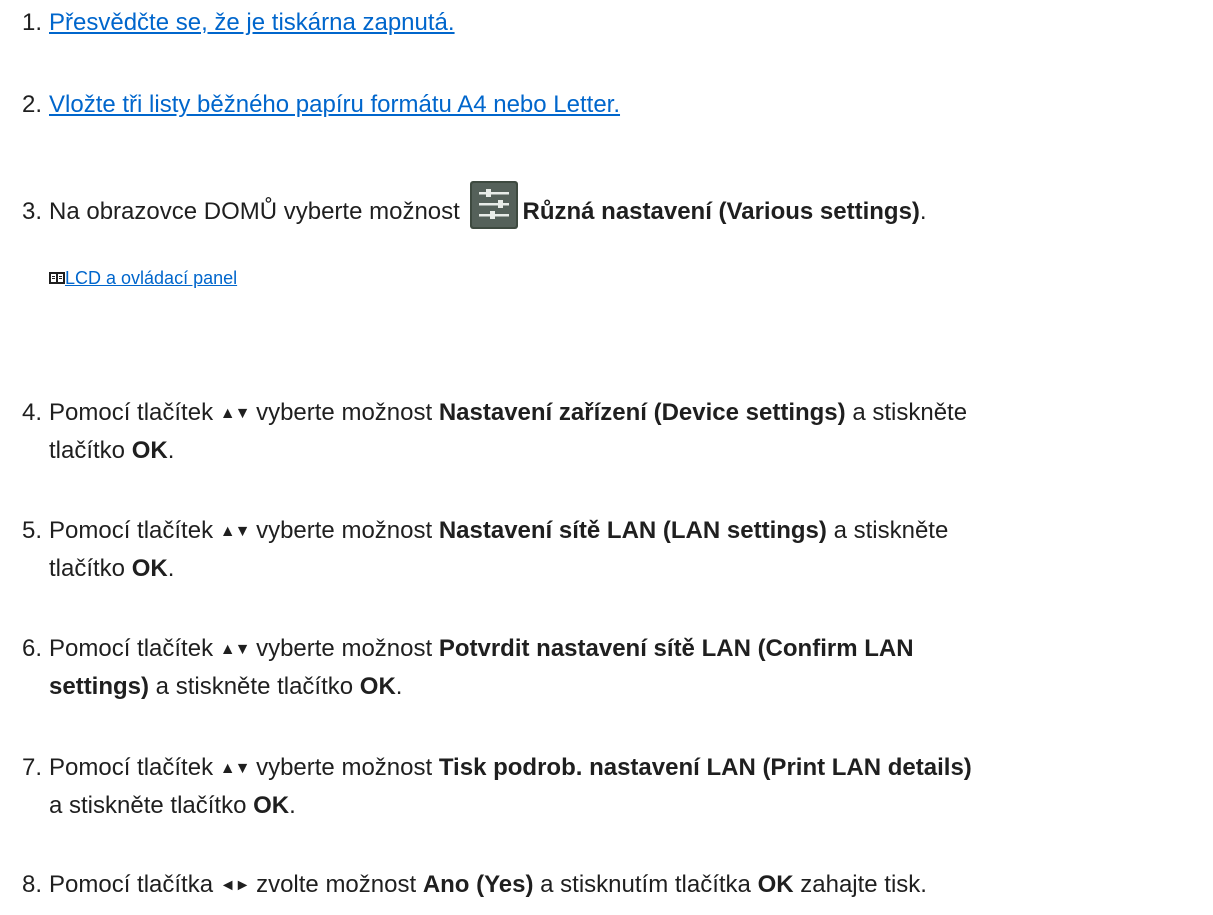 This screenshot has height=915, width=1213. I want to click on step-number: 4., so click(32, 412).